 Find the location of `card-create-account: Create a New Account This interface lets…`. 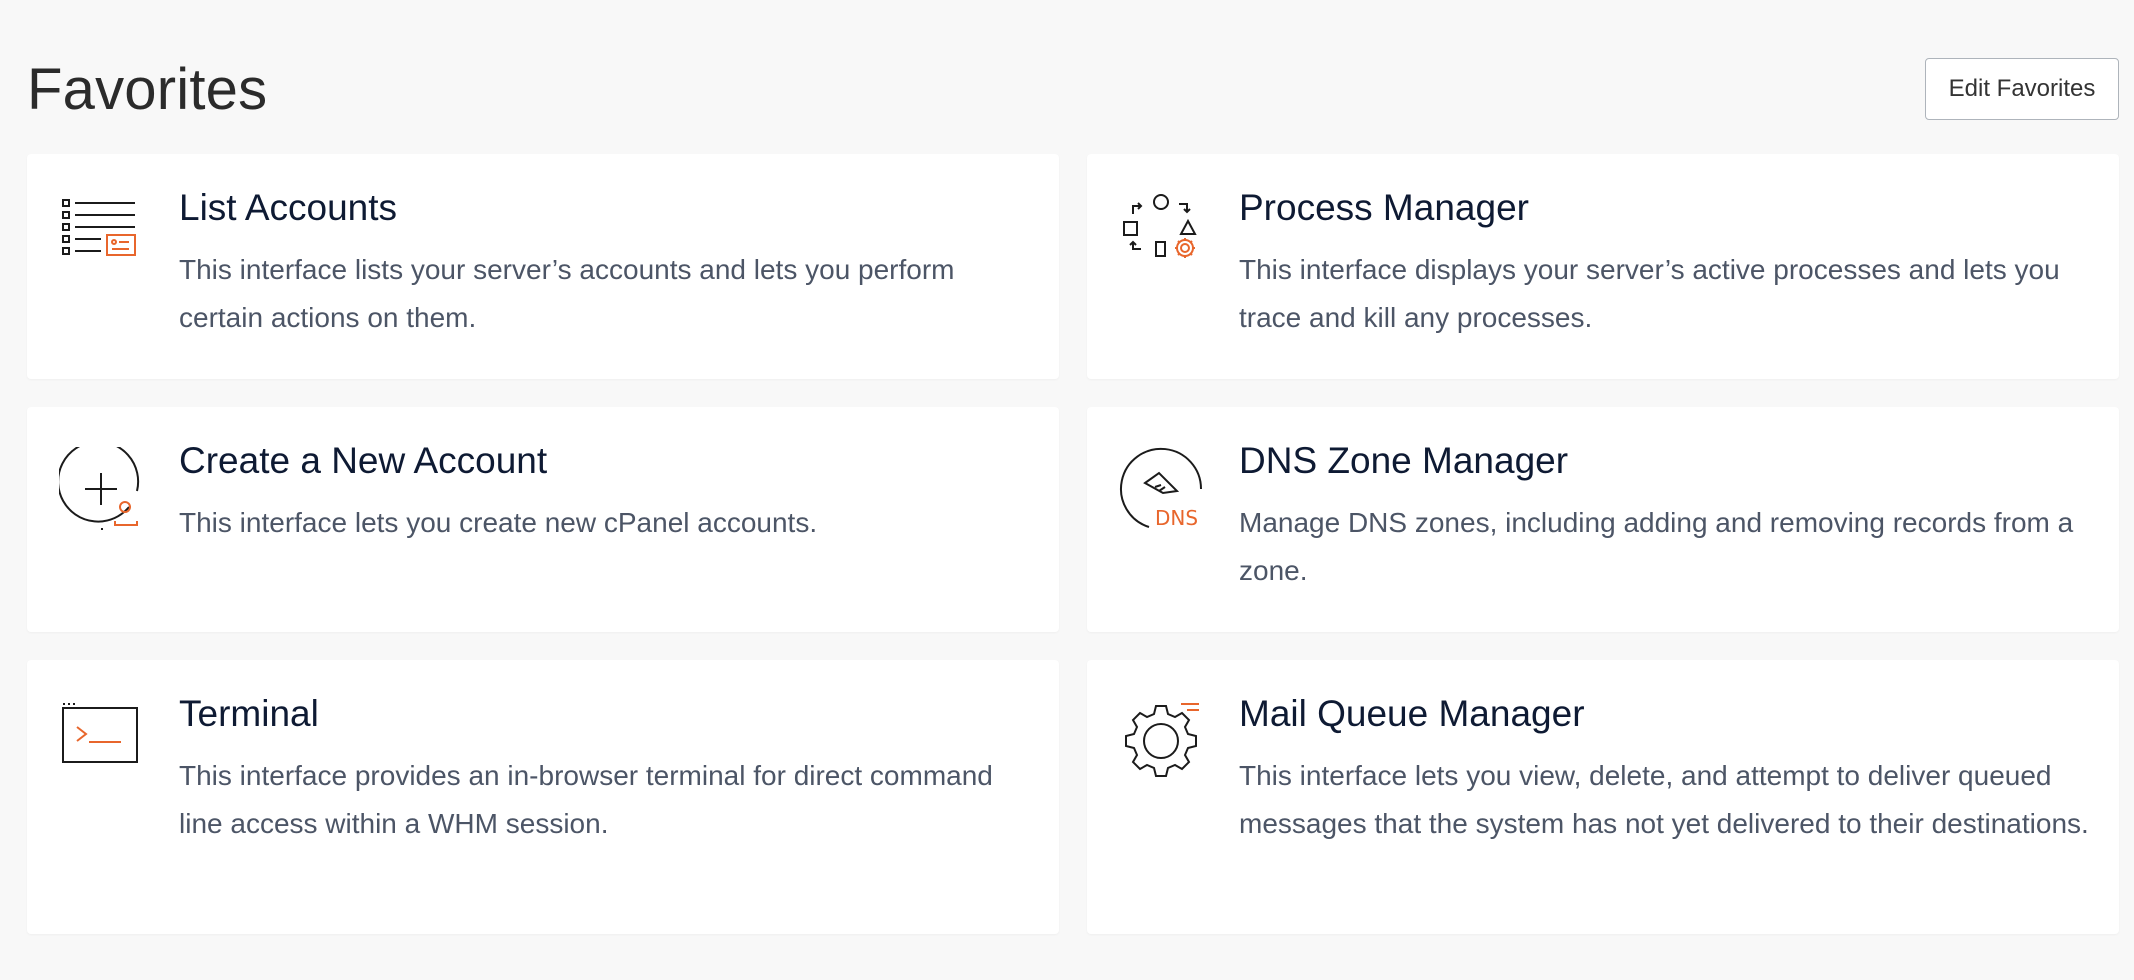

card-create-account: Create a New Account This interface lets… is located at coordinates (543, 519).